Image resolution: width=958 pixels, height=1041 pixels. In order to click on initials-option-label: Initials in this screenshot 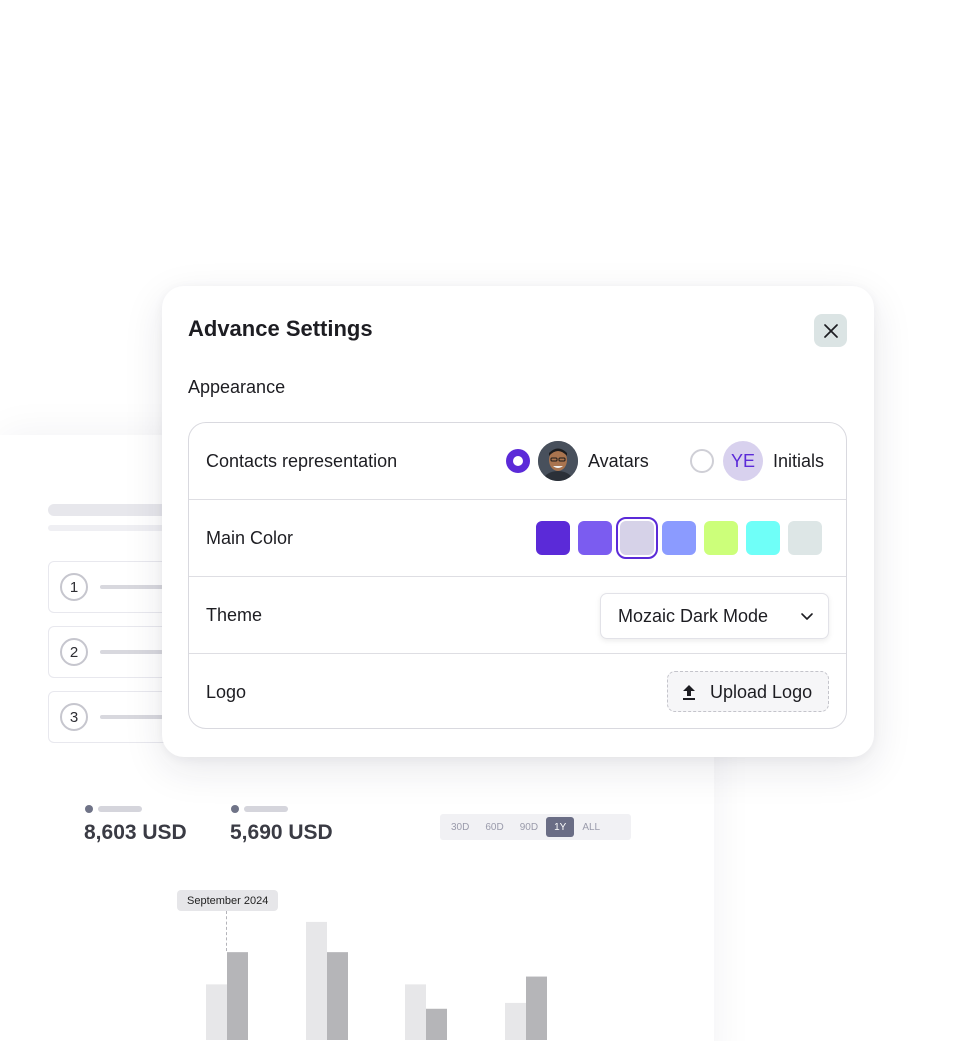, I will do `click(799, 461)`.